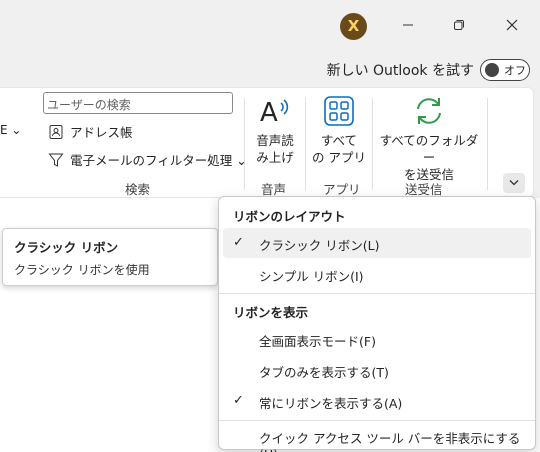 The width and height of the screenshot is (540, 452). I want to click on read-aloud-label-1: 音声読, so click(275, 140).